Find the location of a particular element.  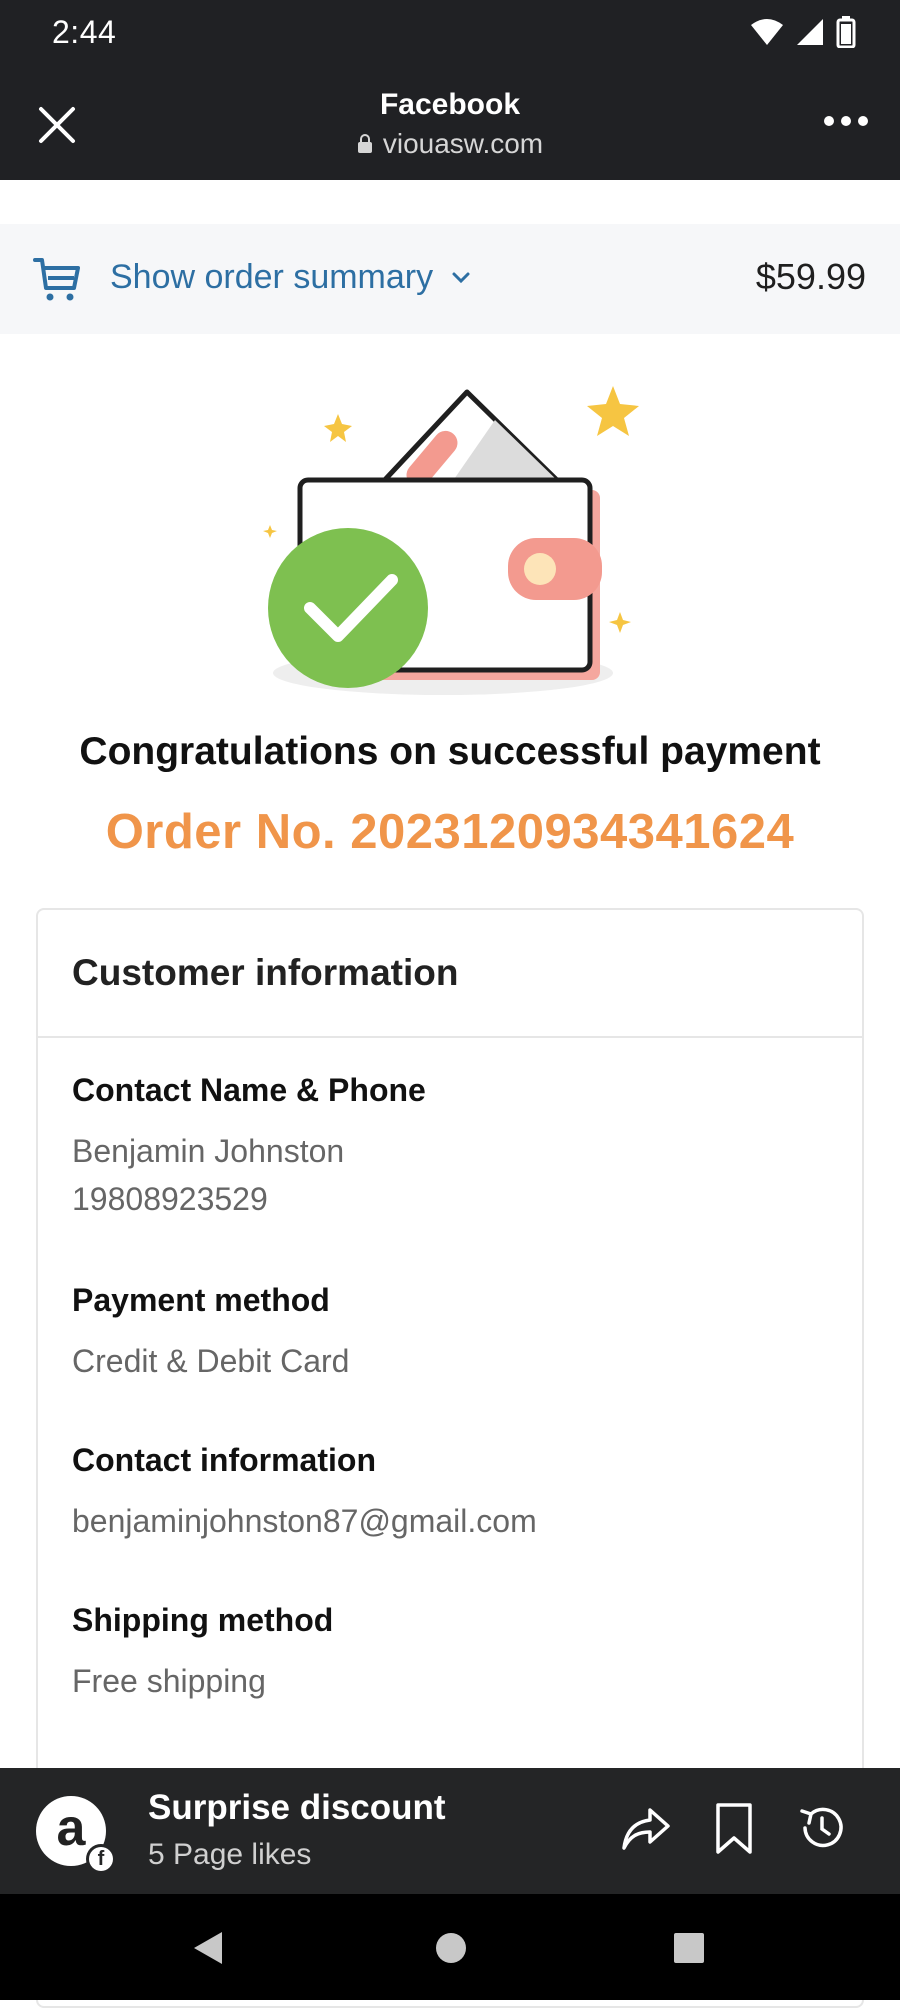

browser-url: viouasw.com is located at coordinates (450, 144).